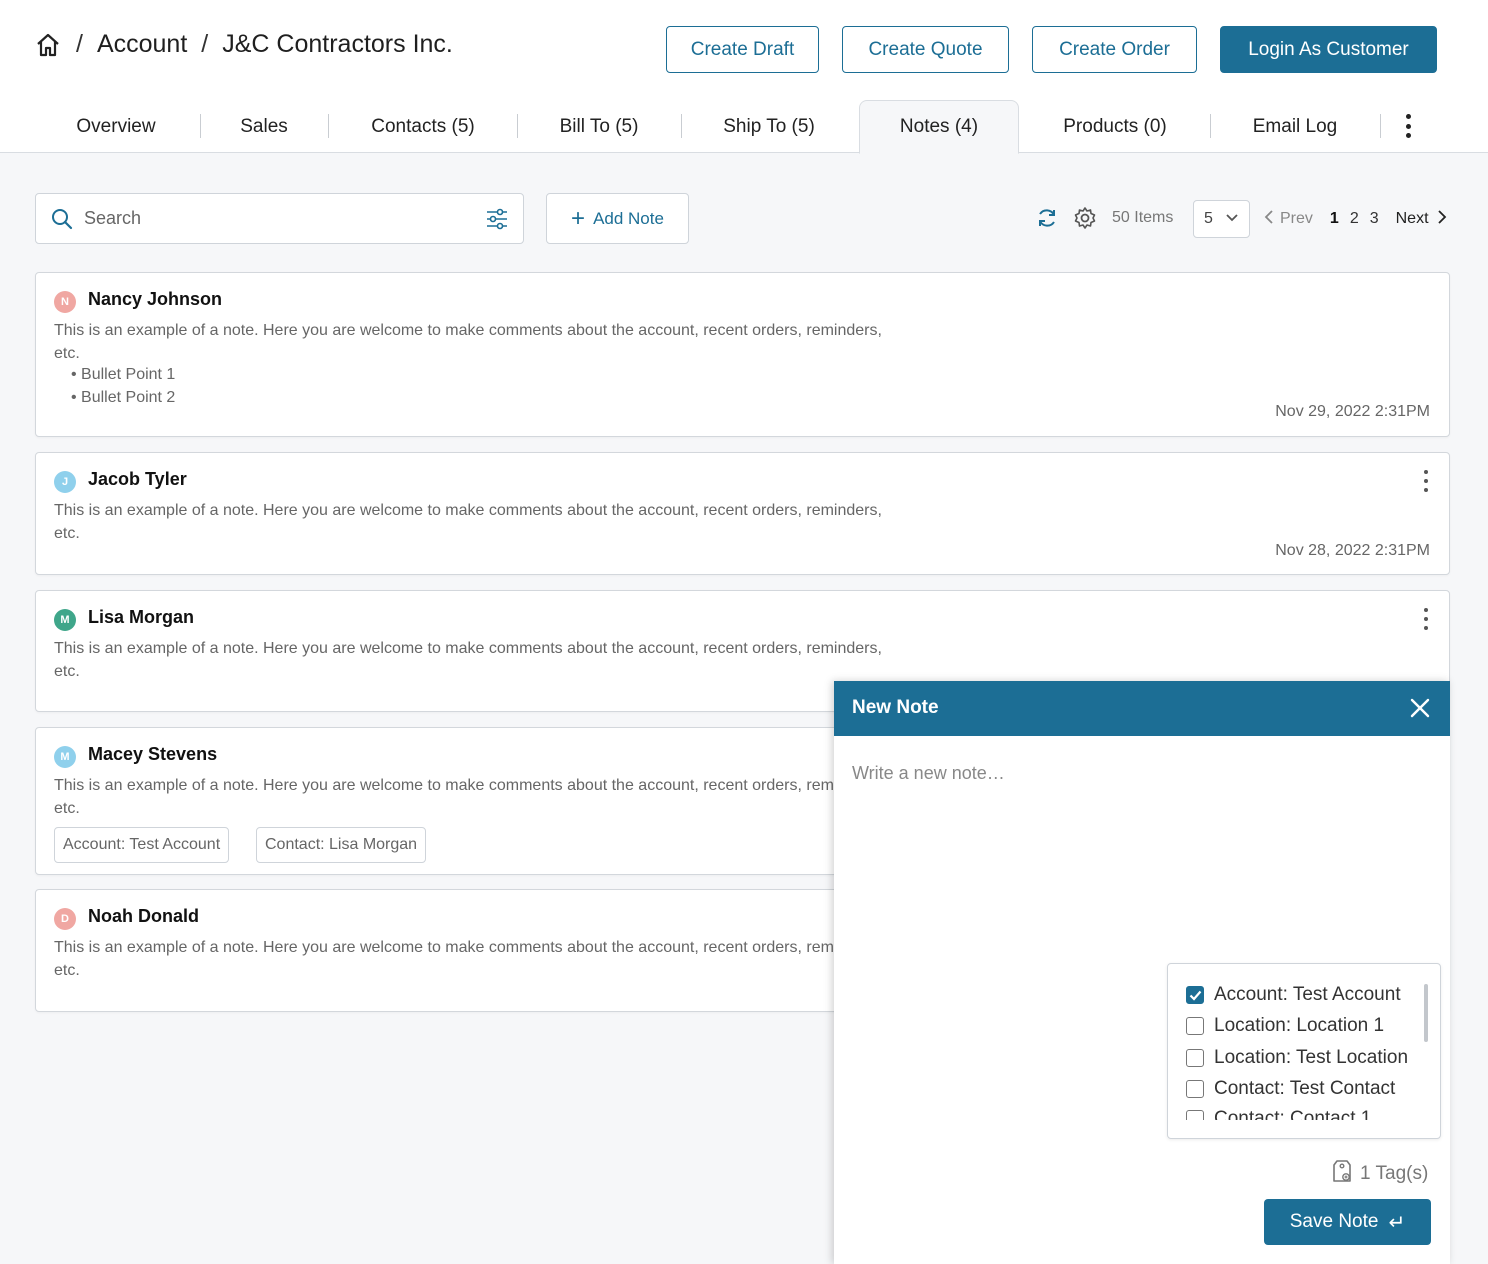 The width and height of the screenshot is (1488, 1264). What do you see at coordinates (62, 221) in the screenshot?
I see `search-icon` at bounding box center [62, 221].